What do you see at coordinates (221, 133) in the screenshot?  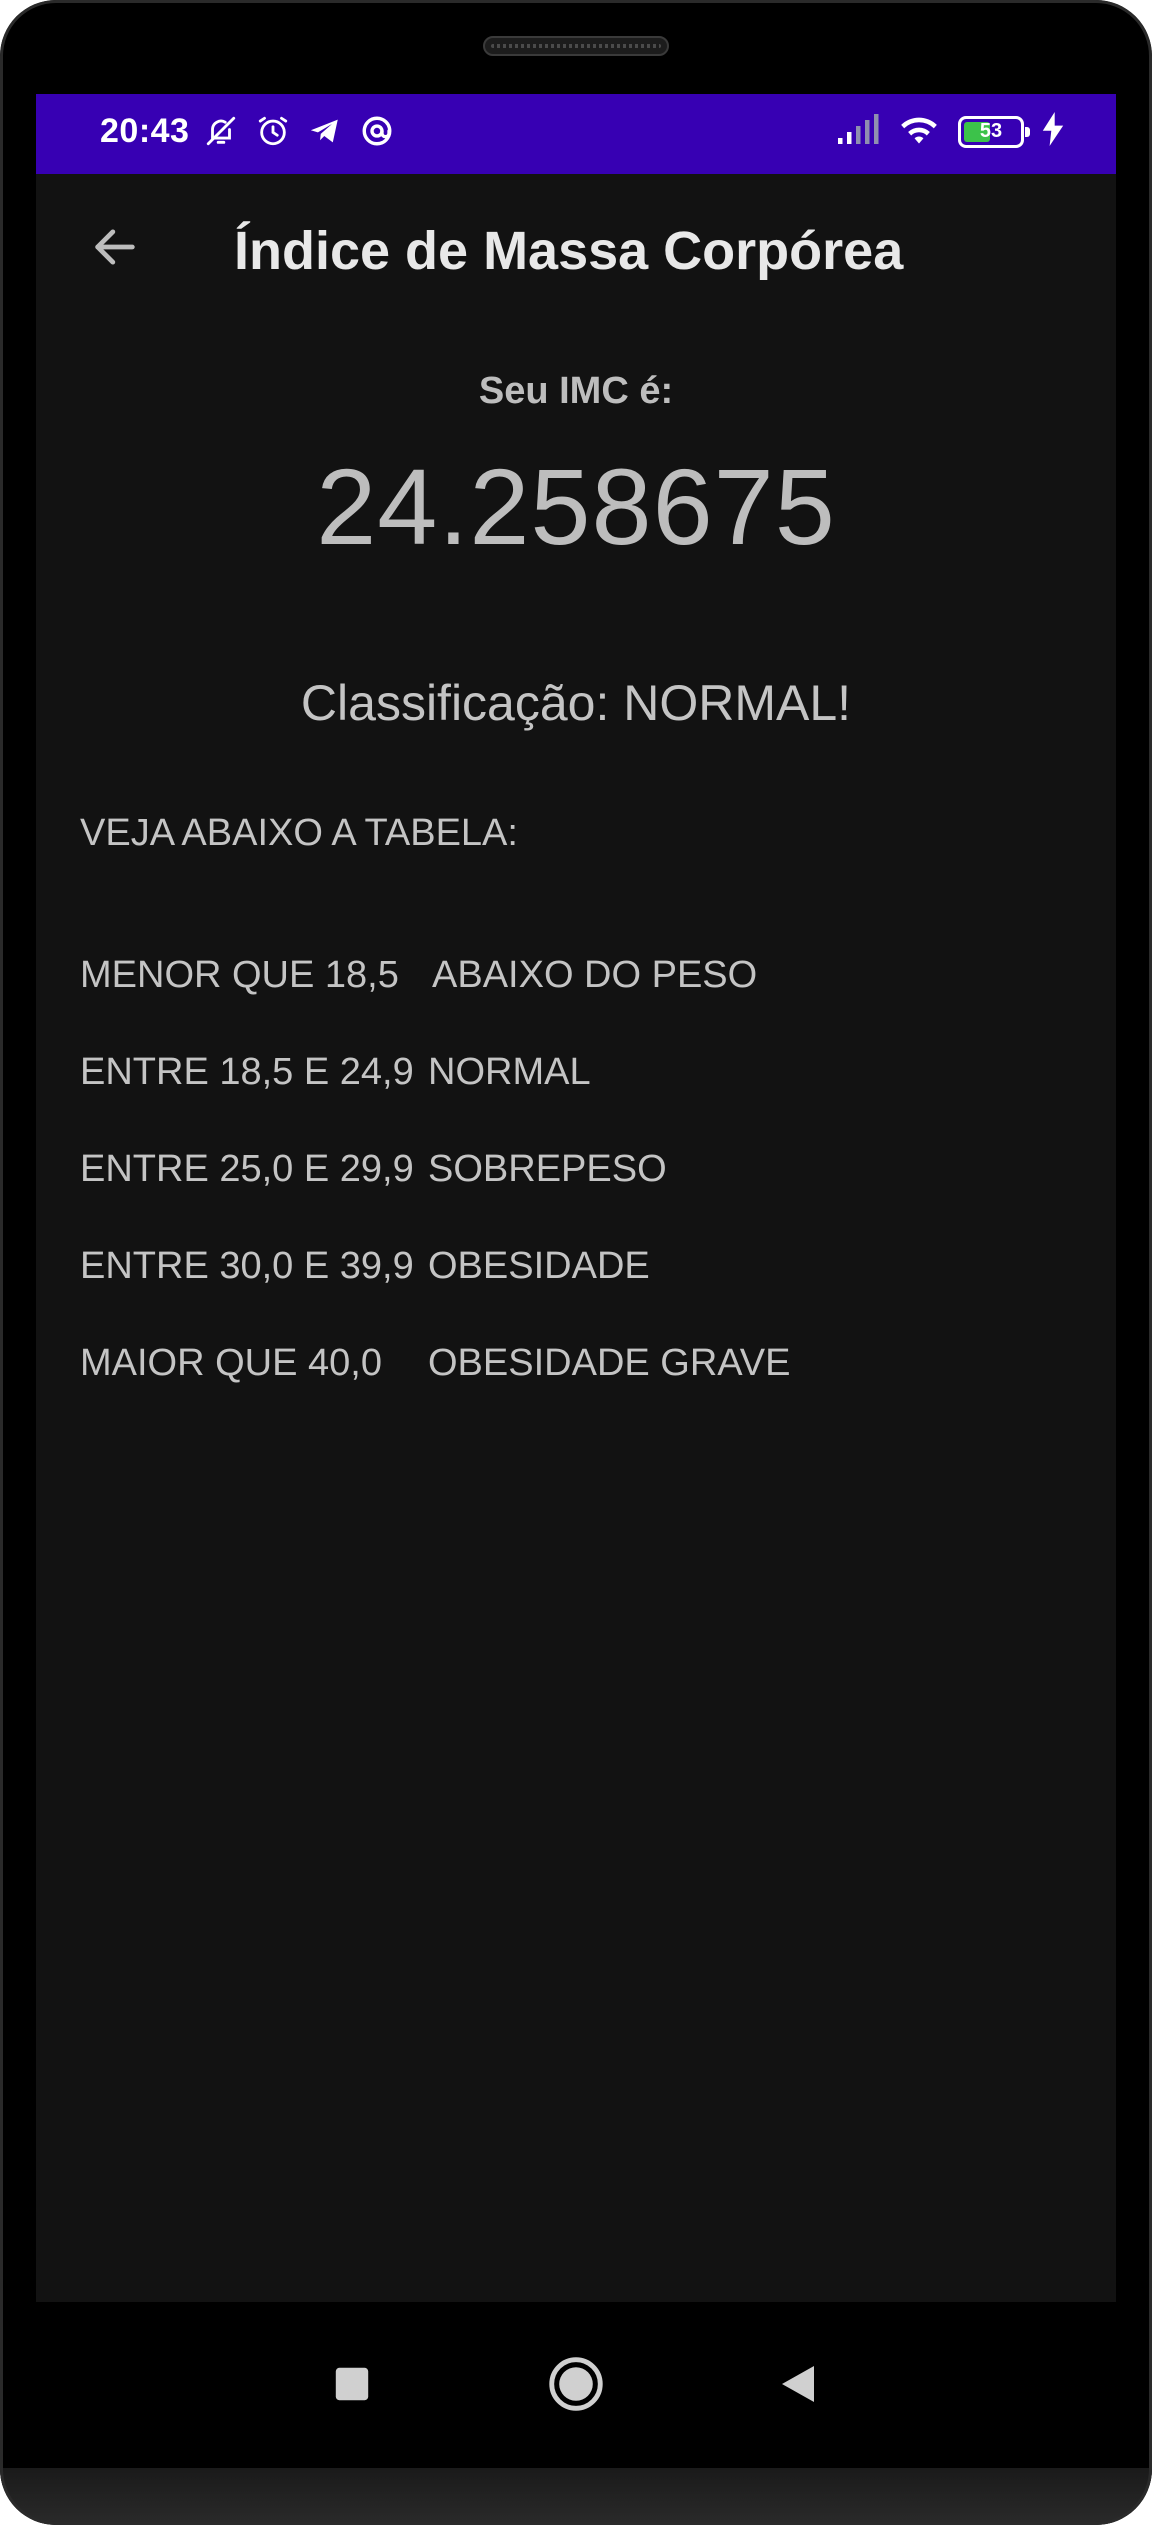 I see `mute-notifications-icon` at bounding box center [221, 133].